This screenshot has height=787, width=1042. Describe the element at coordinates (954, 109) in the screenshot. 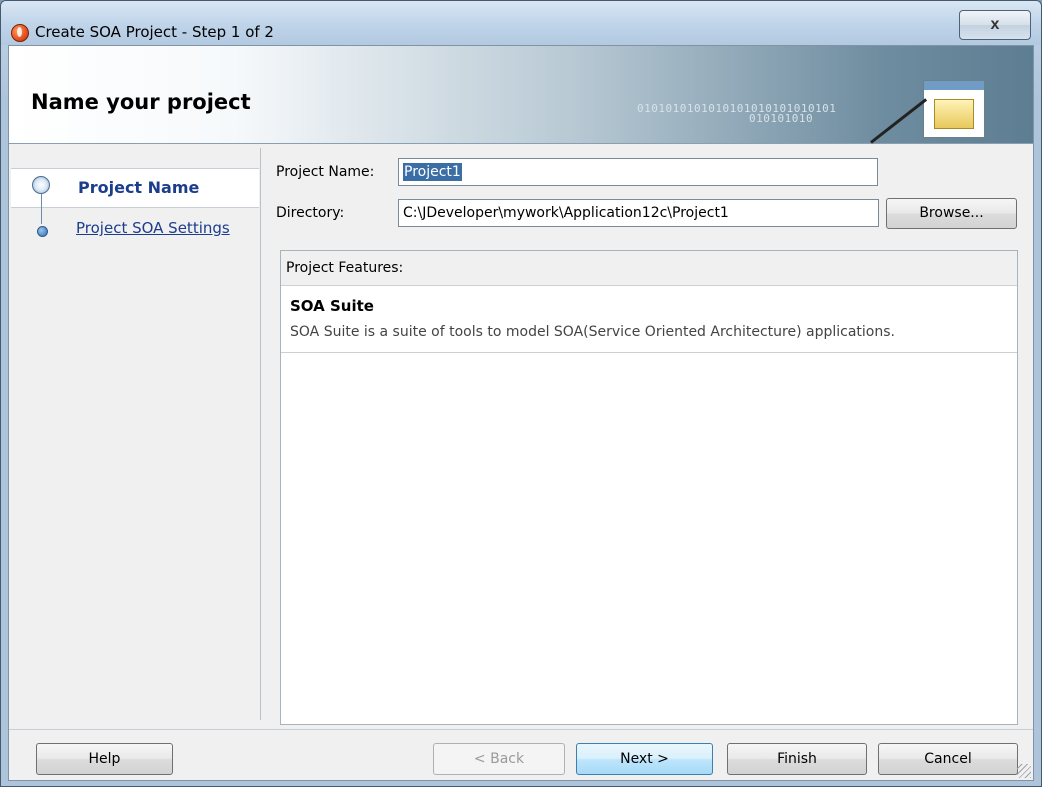

I see `folder-wizard-icon` at that location.